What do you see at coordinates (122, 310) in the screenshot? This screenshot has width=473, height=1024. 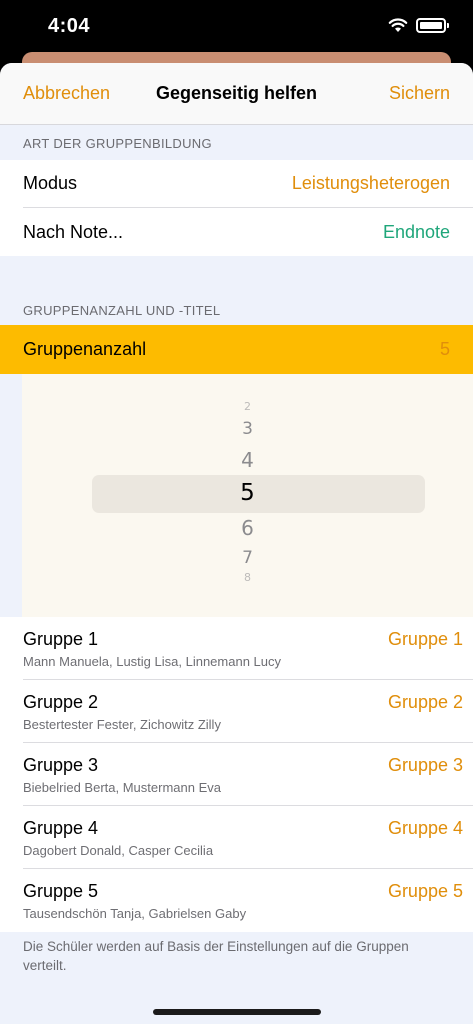 I see `section-header-groups: GRUPPENANZAHL UND -TITEL` at bounding box center [122, 310].